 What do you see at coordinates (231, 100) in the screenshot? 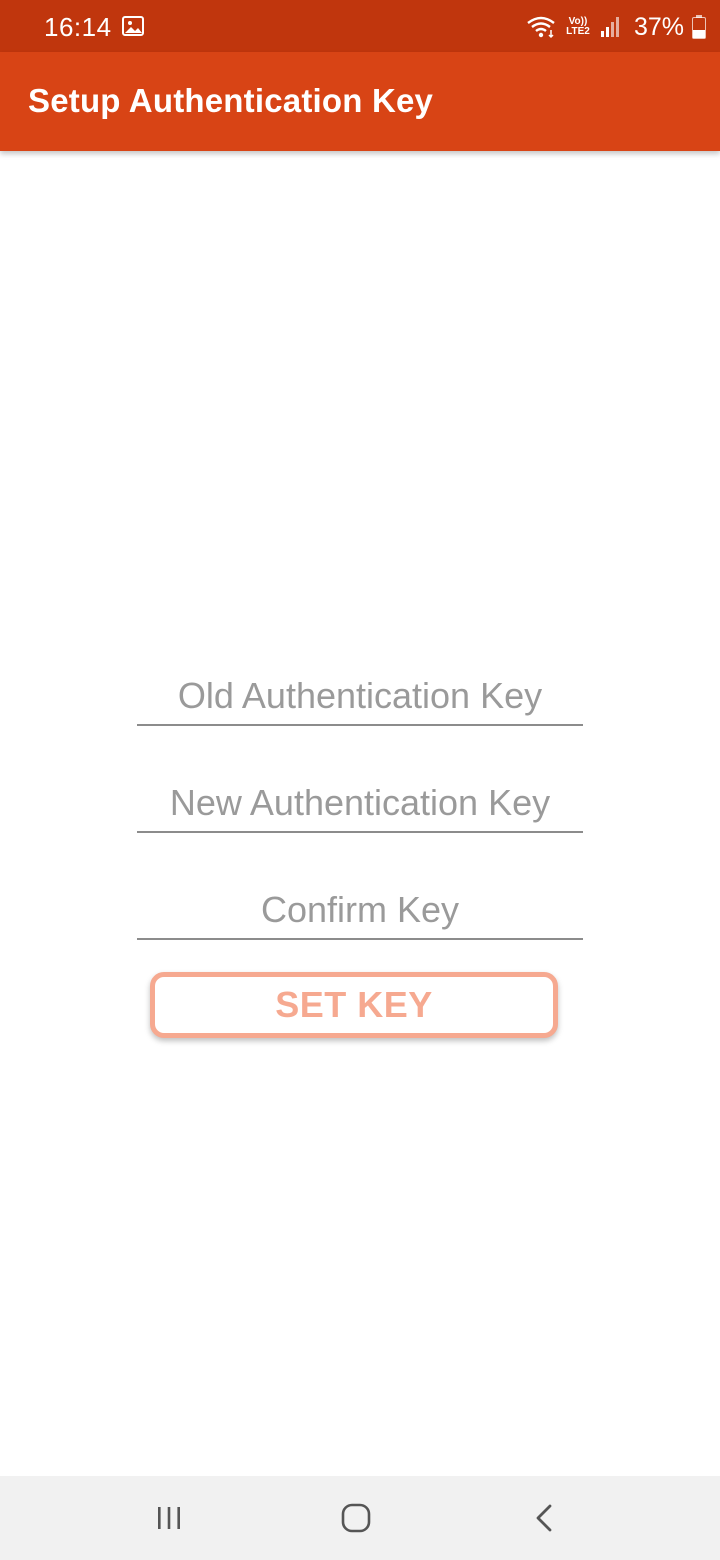
I see `page-title: Setup Authentication Key` at bounding box center [231, 100].